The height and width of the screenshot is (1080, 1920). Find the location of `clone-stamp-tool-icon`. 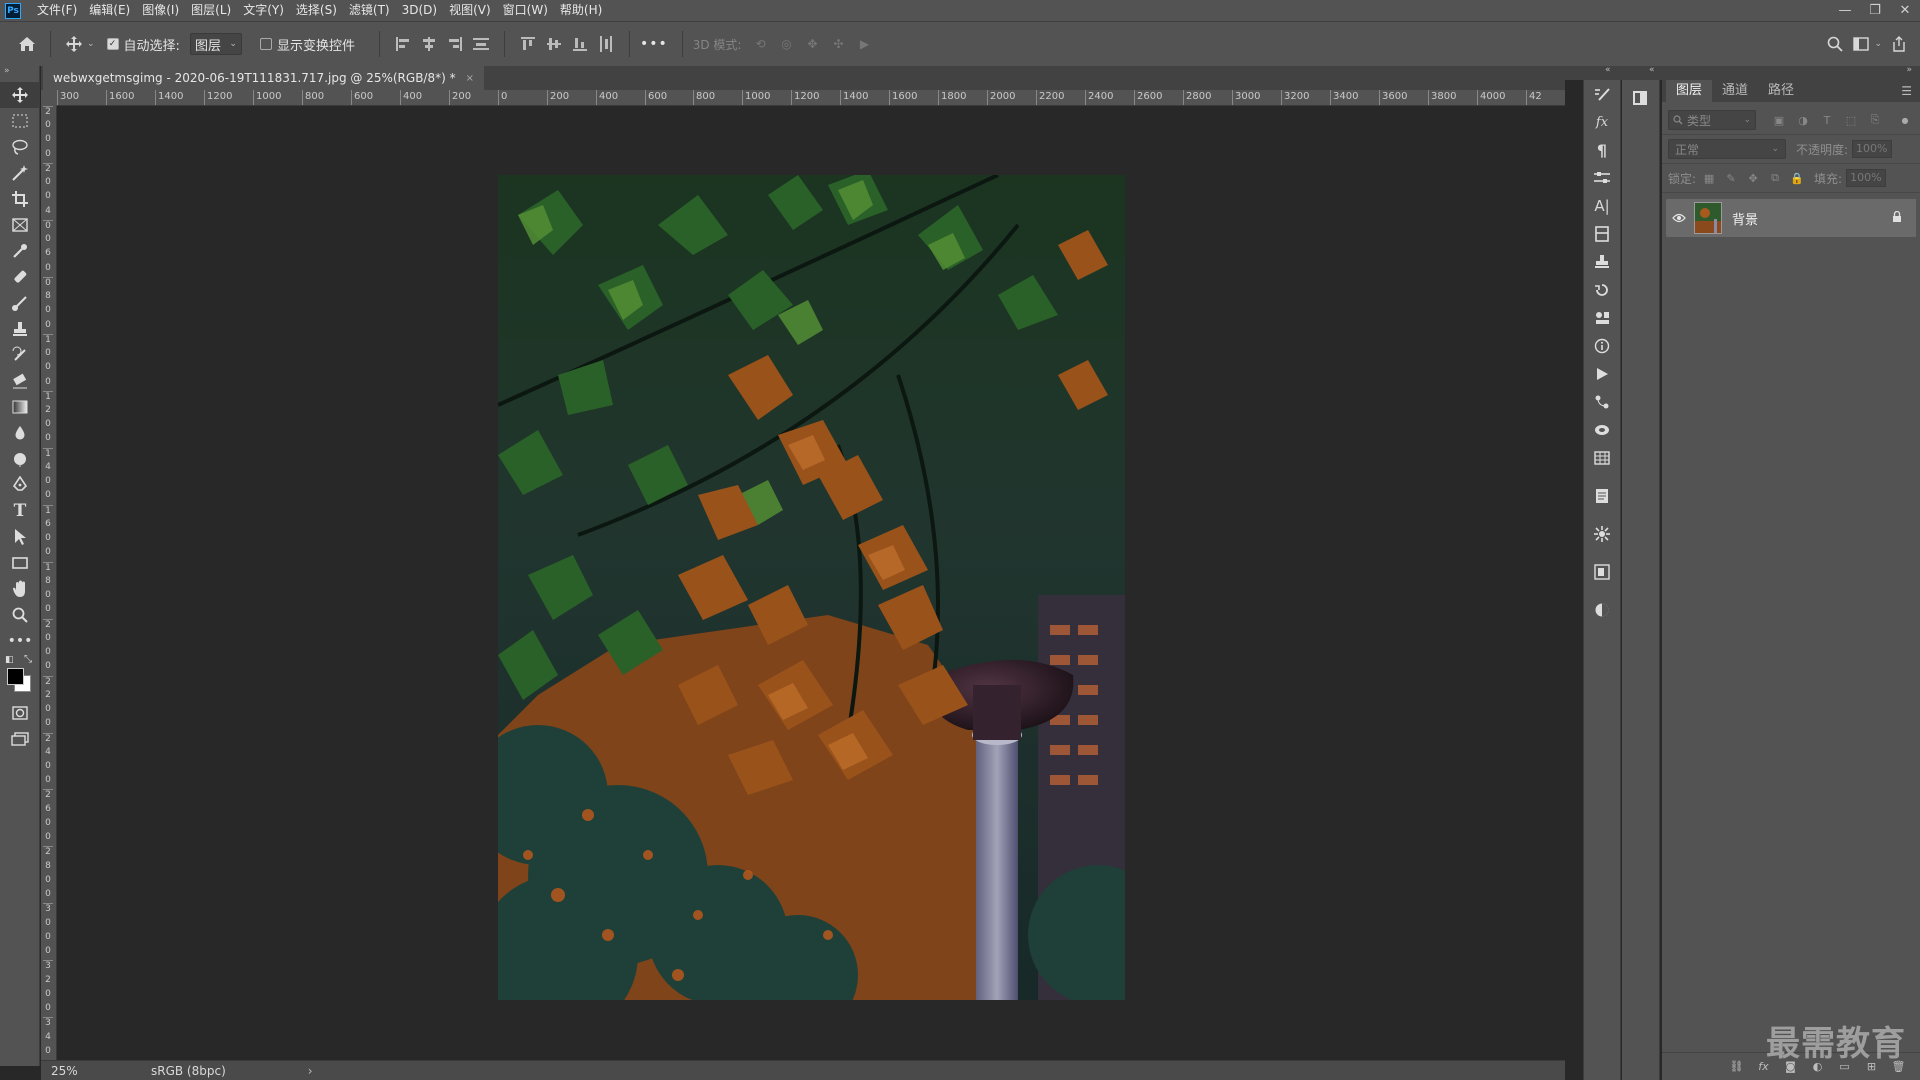

clone-stamp-tool-icon is located at coordinates (20, 329).